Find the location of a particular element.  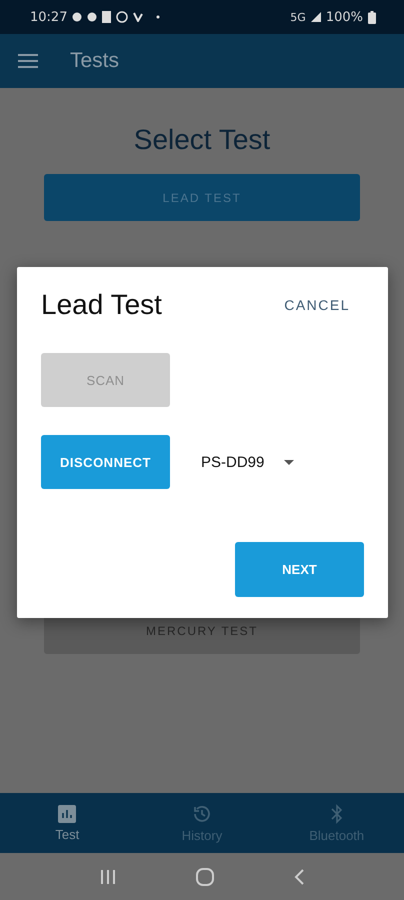

bluetooth-icon is located at coordinates (337, 814).